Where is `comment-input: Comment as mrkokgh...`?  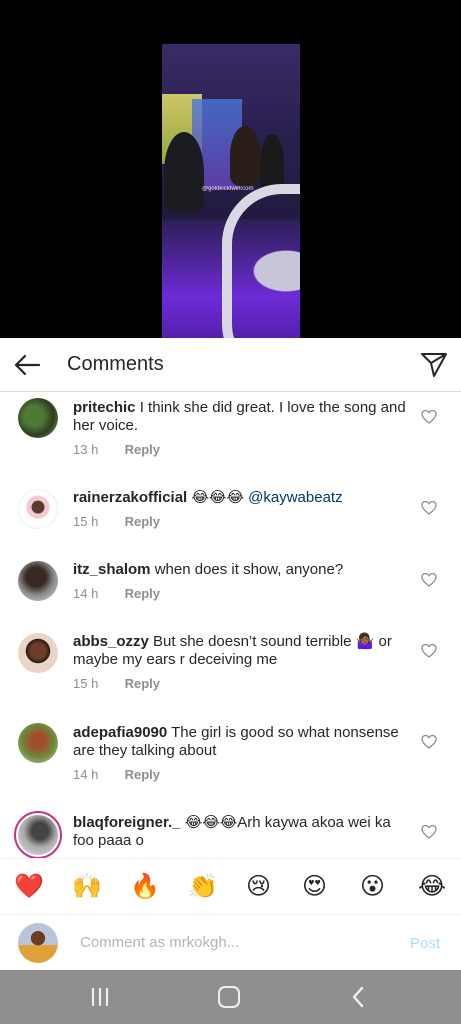 comment-input: Comment as mrkokgh... is located at coordinates (159, 942).